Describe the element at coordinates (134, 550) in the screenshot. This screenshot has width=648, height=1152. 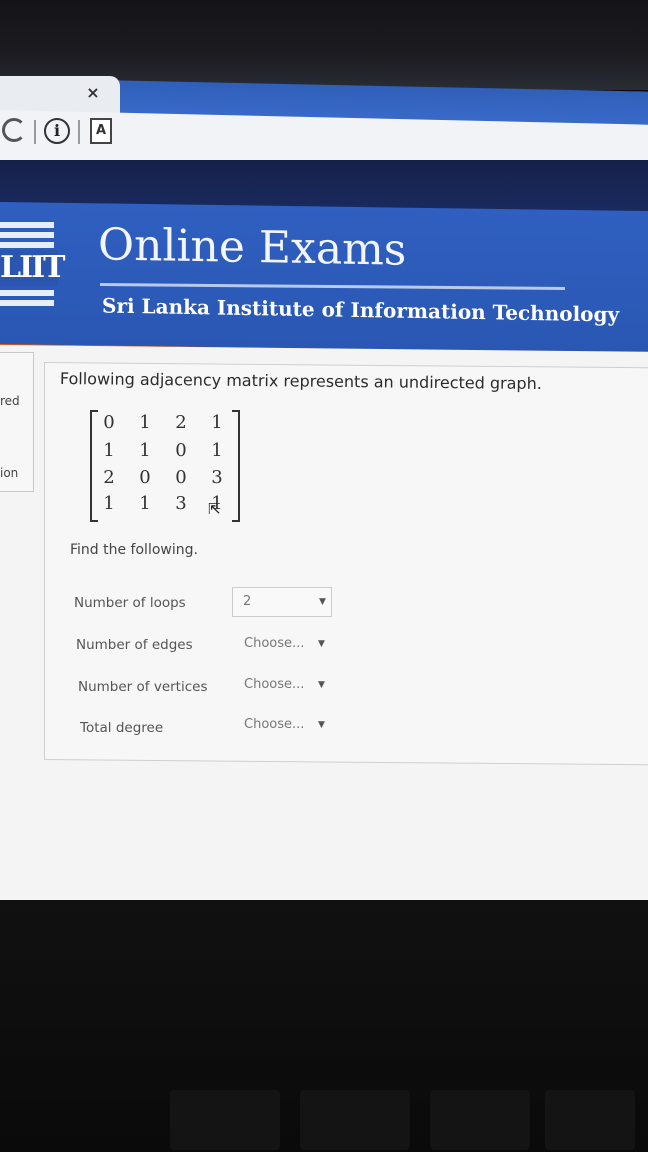
I see `instruction-text: Find the following.` at that location.